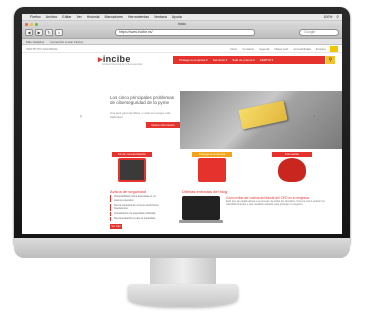  I want to click on browser-toolbar: ◀ ▶ ↻ ⌂ https://www.incibe.es/ Google, so click(182, 33).